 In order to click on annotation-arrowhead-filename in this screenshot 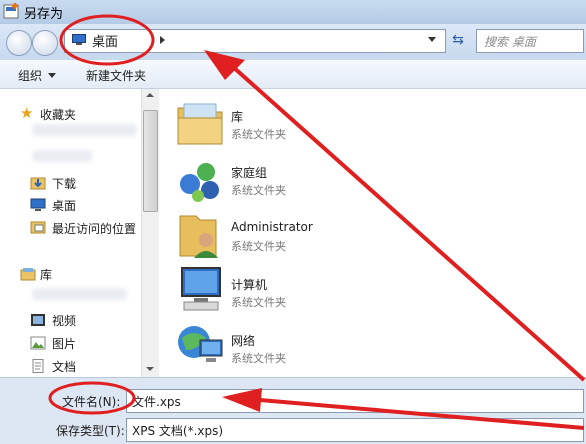, I will do `click(242, 400)`.